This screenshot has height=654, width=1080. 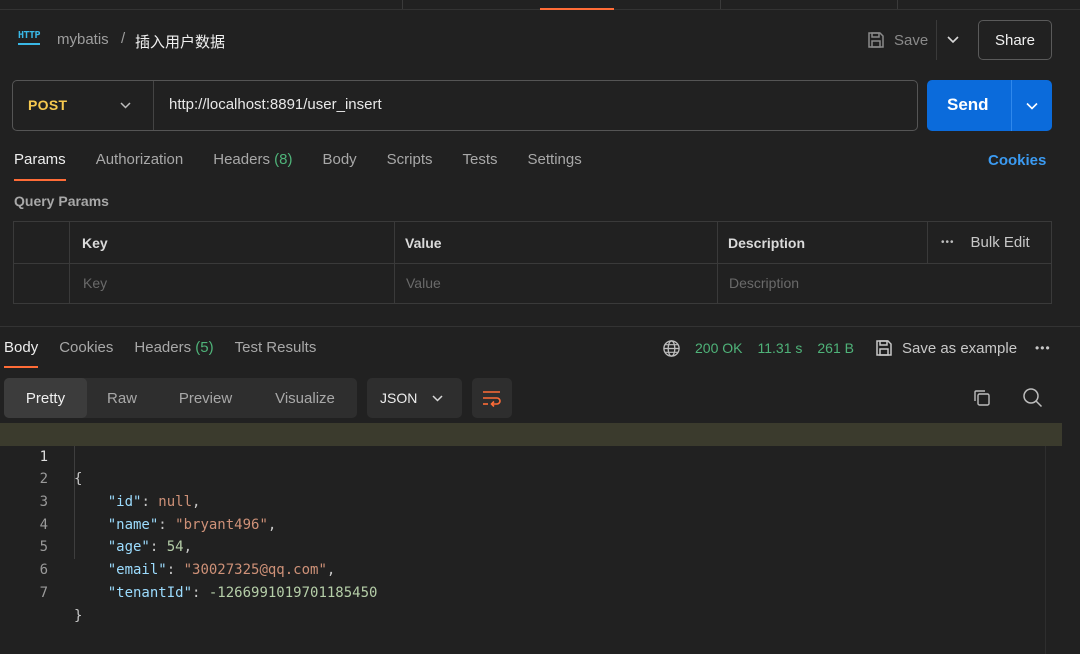 I want to click on copy-icon, so click(x=982, y=398).